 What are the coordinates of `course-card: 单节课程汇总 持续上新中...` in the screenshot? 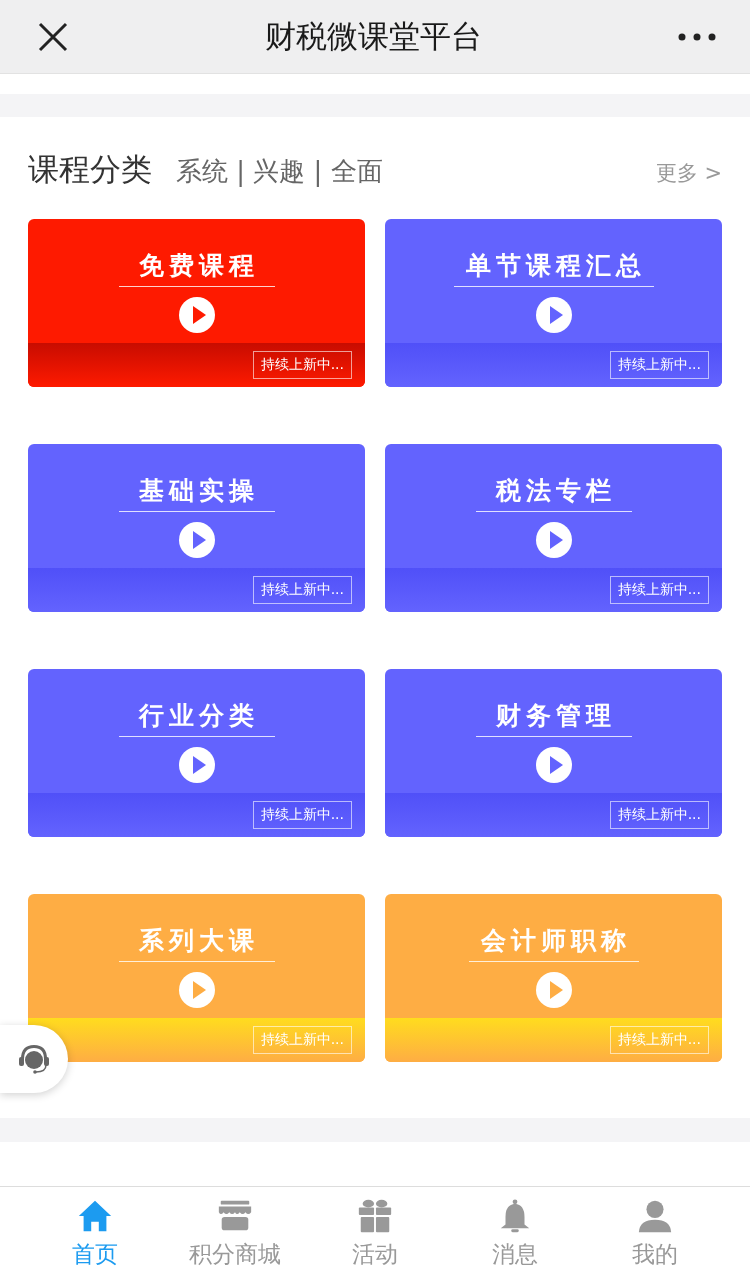 It's located at (553, 303).